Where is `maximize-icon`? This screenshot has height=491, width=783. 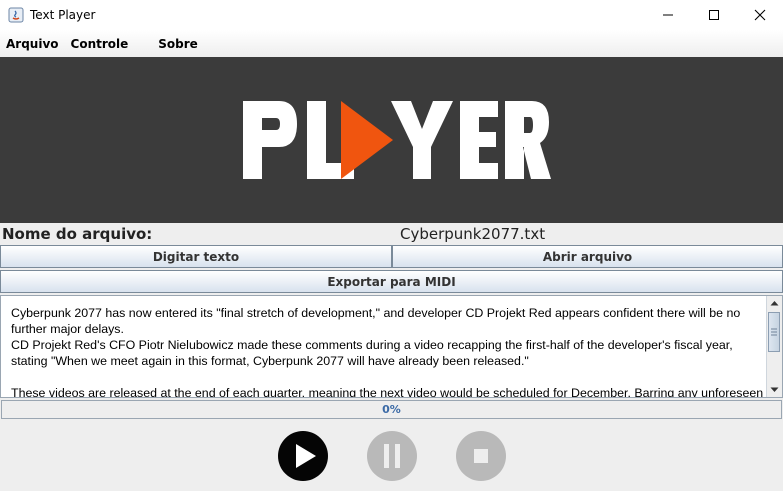 maximize-icon is located at coordinates (714, 15).